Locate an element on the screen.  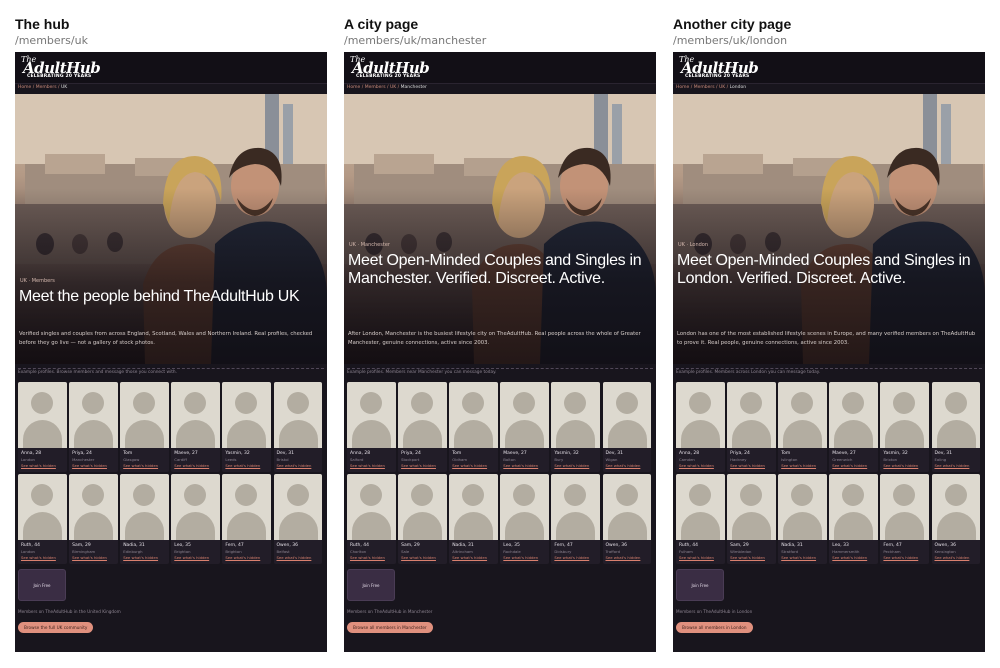
member-card: Yasmin, 32 Brixton See what's hidden is located at coordinates (904, 427).